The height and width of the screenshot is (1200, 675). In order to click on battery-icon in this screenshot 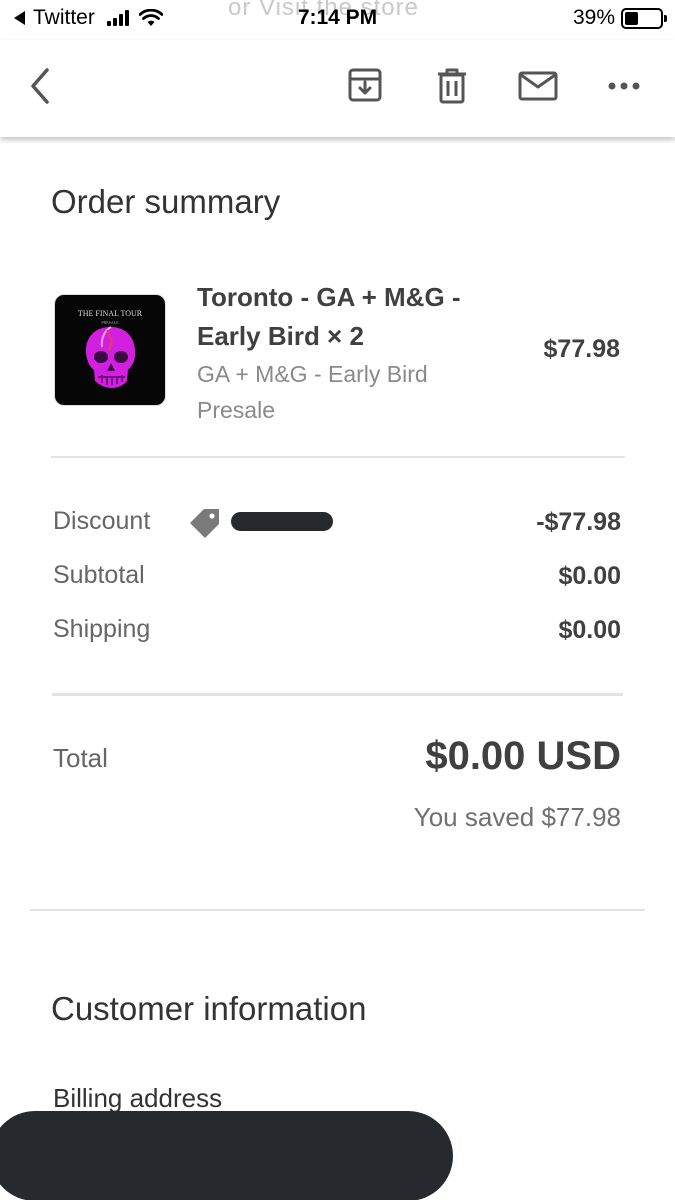, I will do `click(644, 18)`.